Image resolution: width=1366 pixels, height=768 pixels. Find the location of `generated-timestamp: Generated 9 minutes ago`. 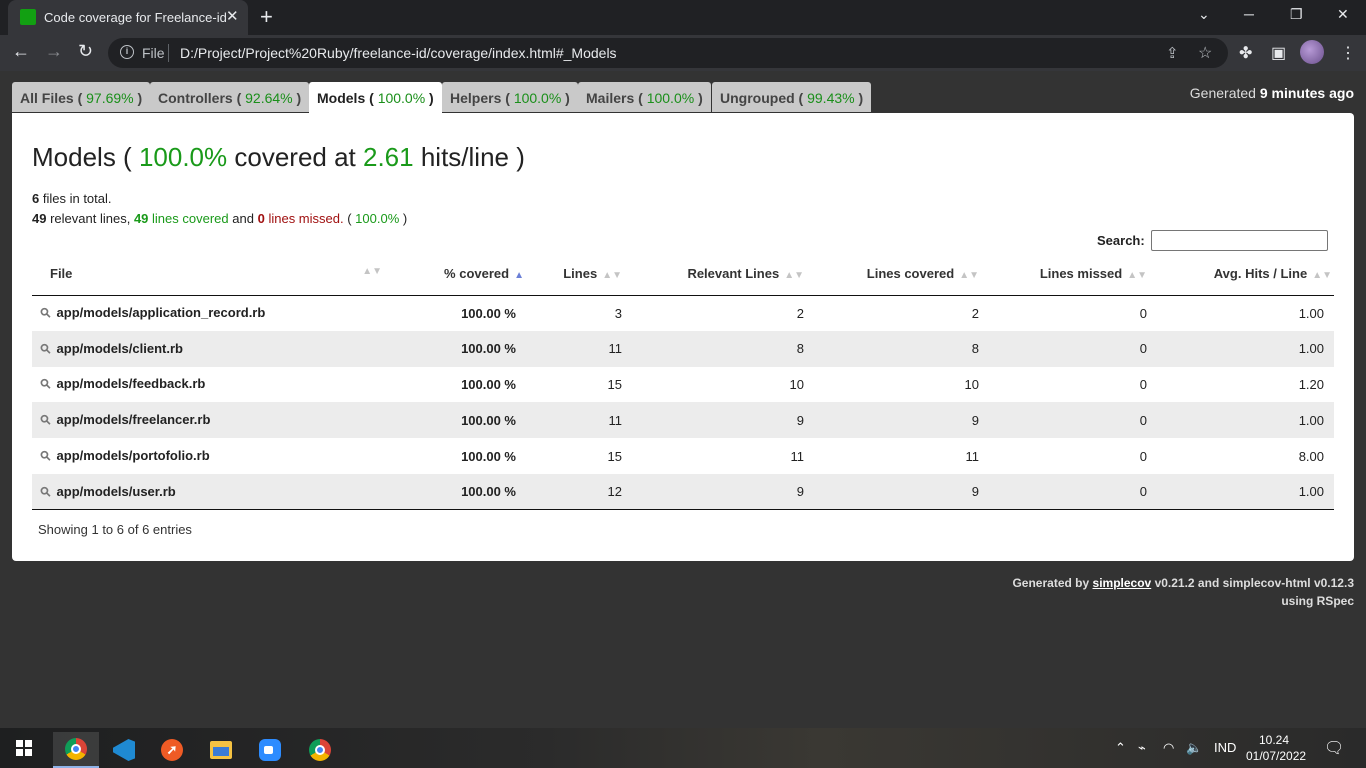

generated-timestamp: Generated 9 minutes ago is located at coordinates (1272, 93).